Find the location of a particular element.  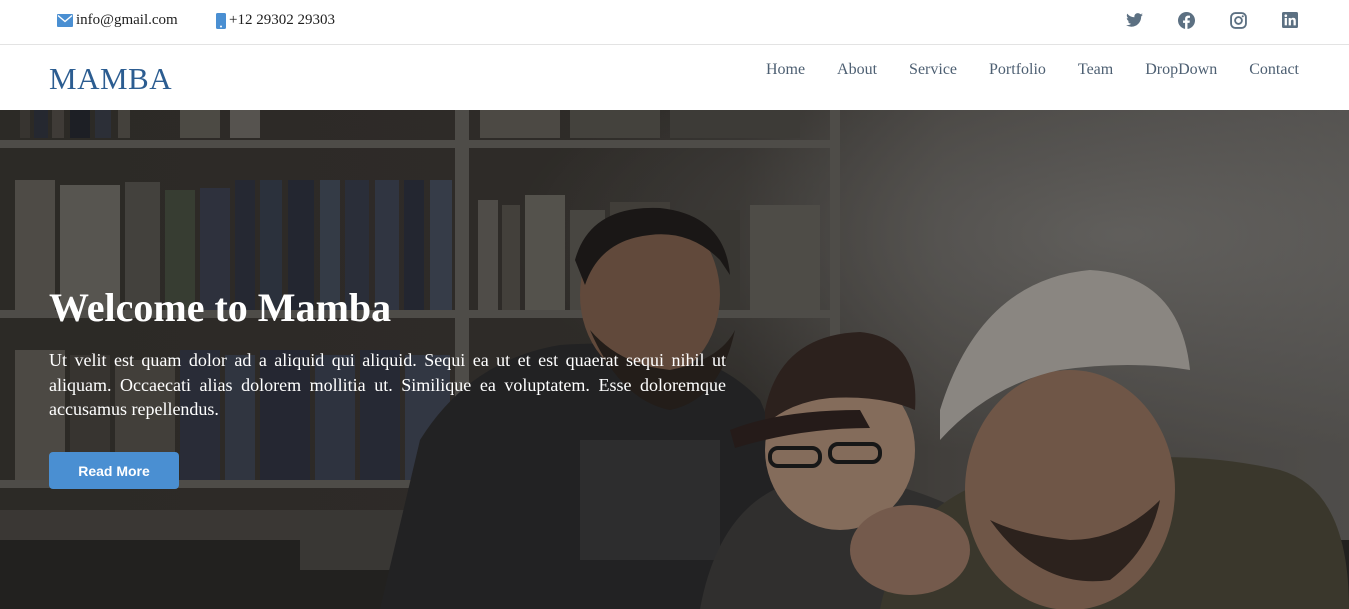

email-text: info@gmail.com is located at coordinates (127, 20).